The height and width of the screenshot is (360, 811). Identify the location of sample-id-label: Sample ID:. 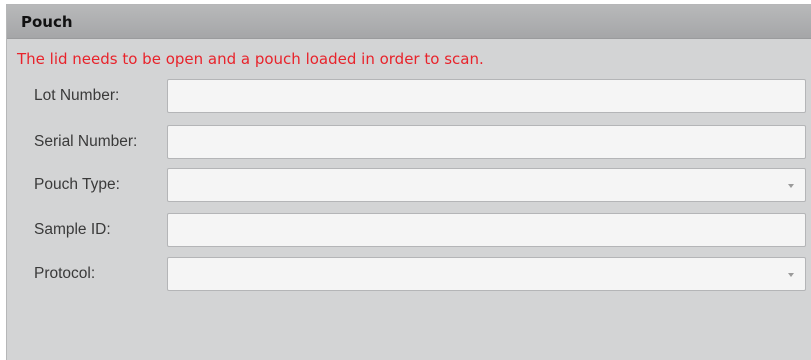
(72, 229).